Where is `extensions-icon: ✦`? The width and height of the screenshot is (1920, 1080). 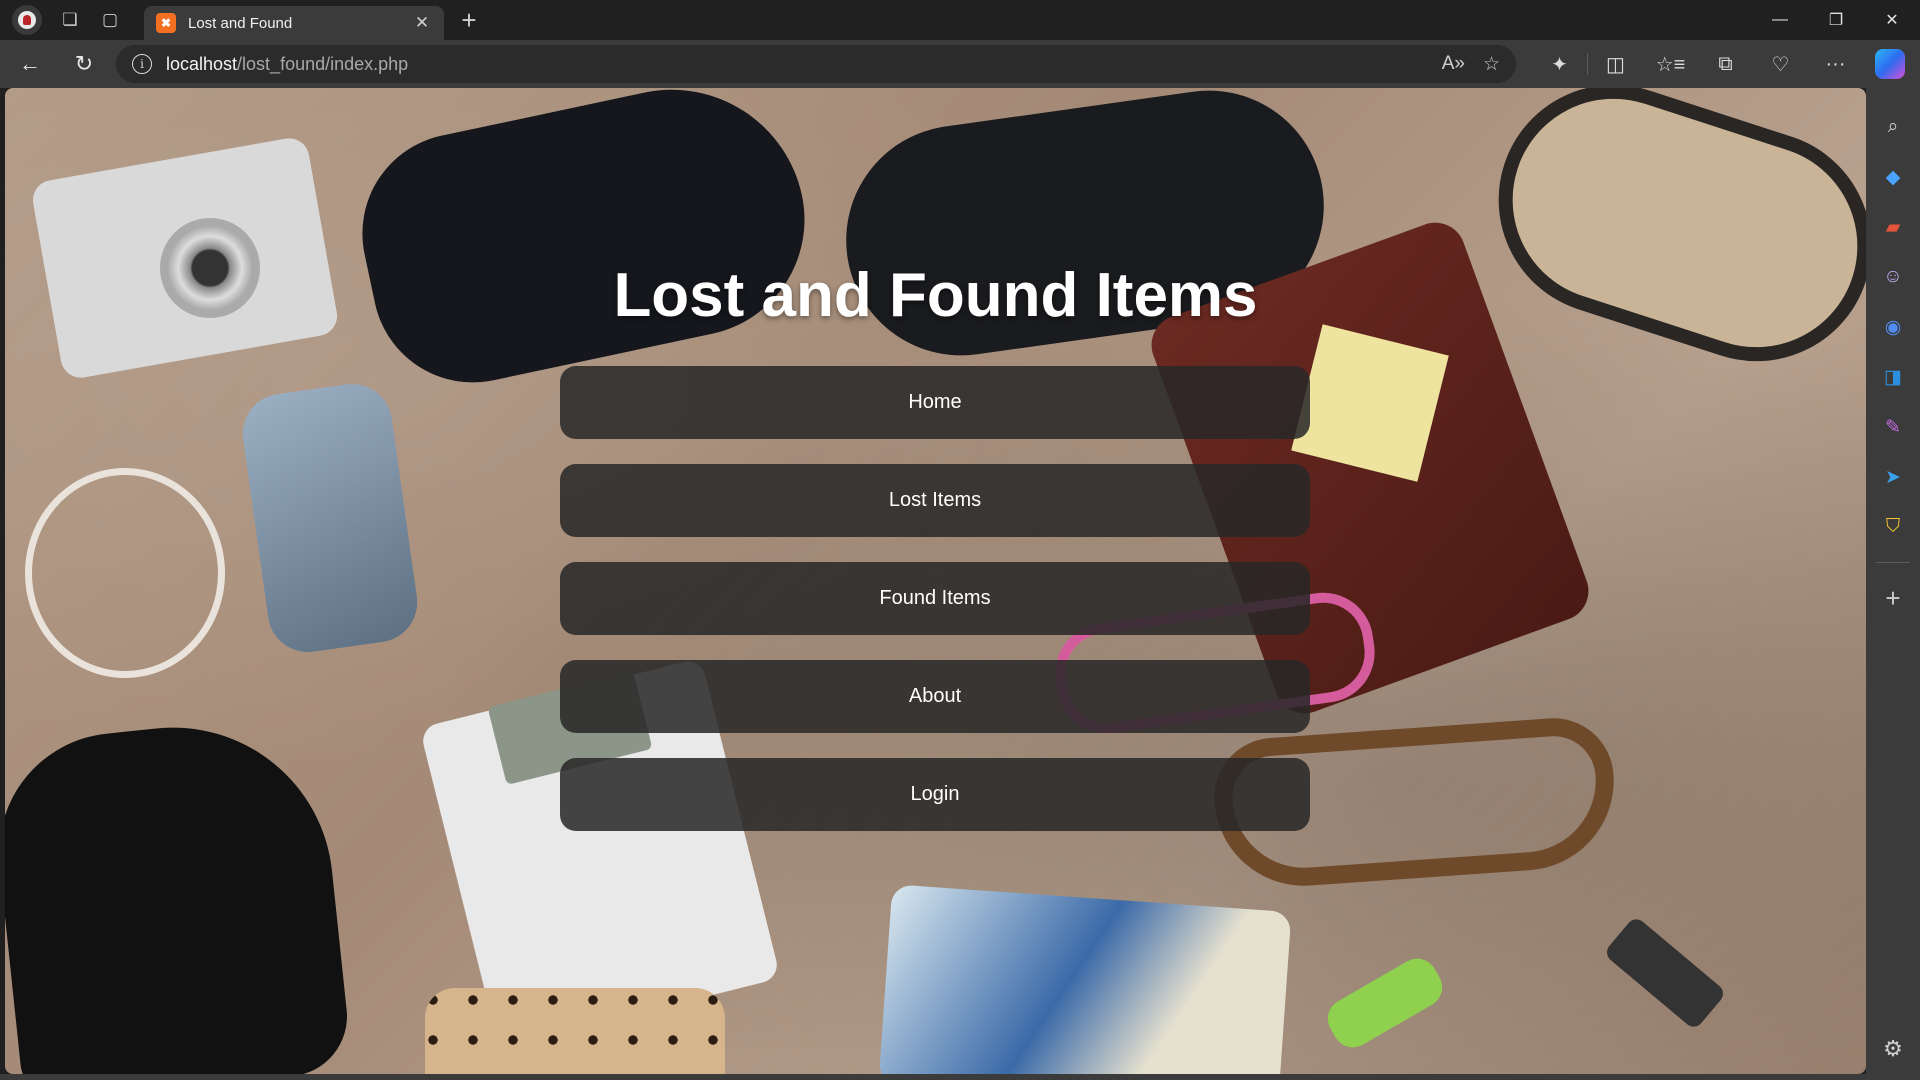
extensions-icon: ✦ is located at coordinates (1559, 64).